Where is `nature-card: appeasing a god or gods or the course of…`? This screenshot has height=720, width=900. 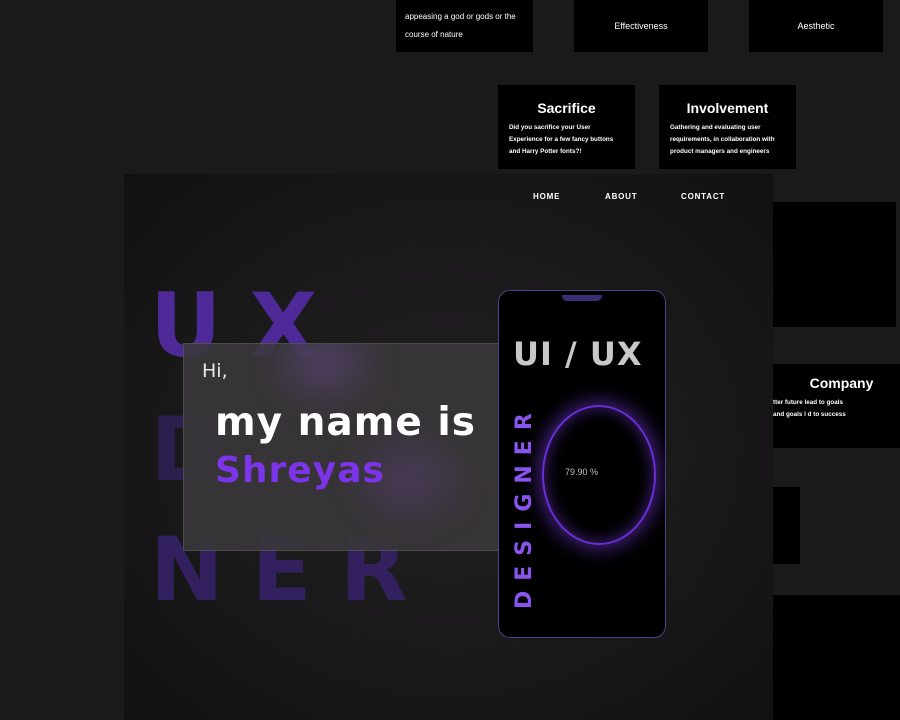 nature-card: appeasing a god or gods or the course of… is located at coordinates (464, 26).